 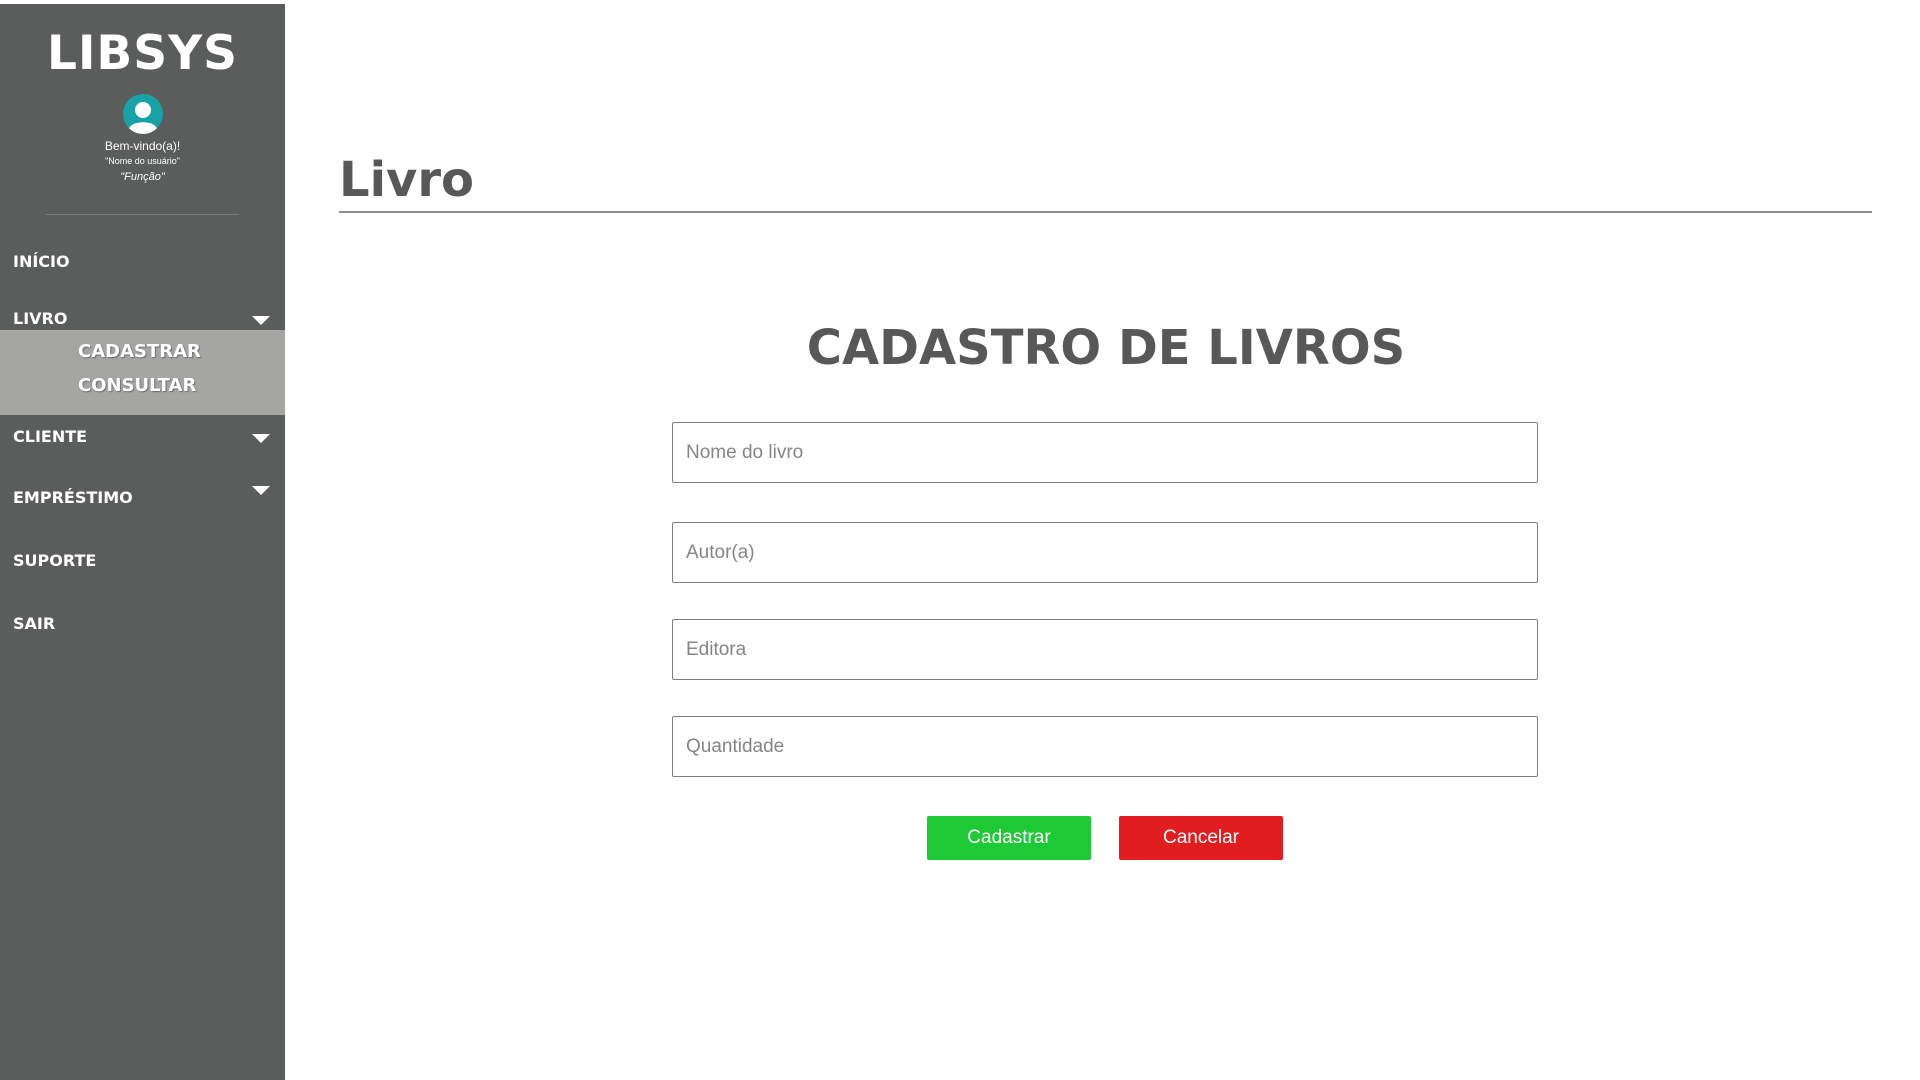 I want to click on page-title: Livro, so click(x=406, y=180).